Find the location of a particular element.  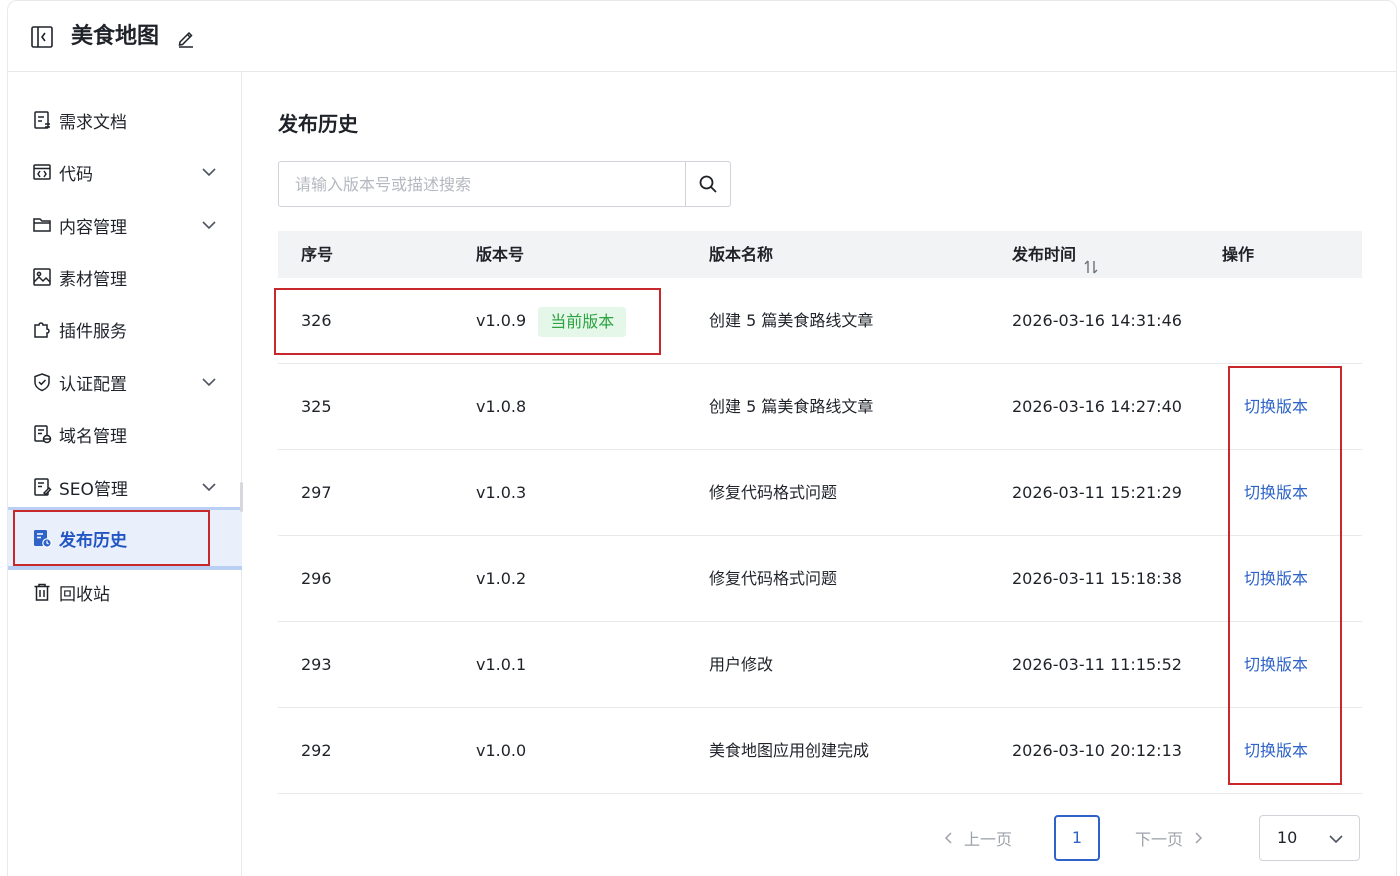

cell-time: 2026-03-11 15:18:38 is located at coordinates (1097, 578).